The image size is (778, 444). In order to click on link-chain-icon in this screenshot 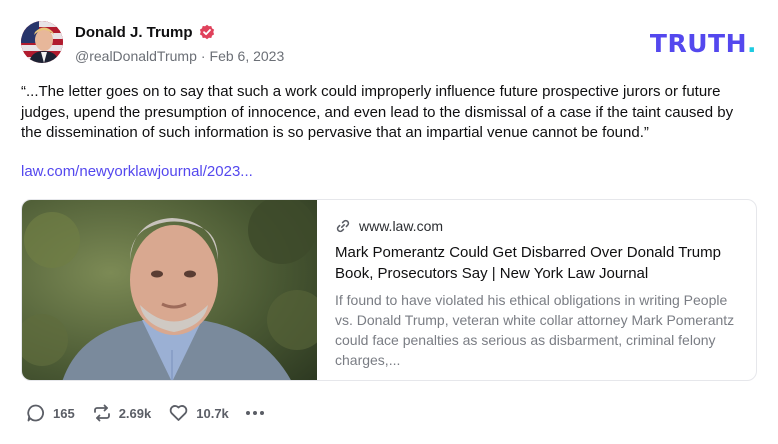, I will do `click(343, 226)`.